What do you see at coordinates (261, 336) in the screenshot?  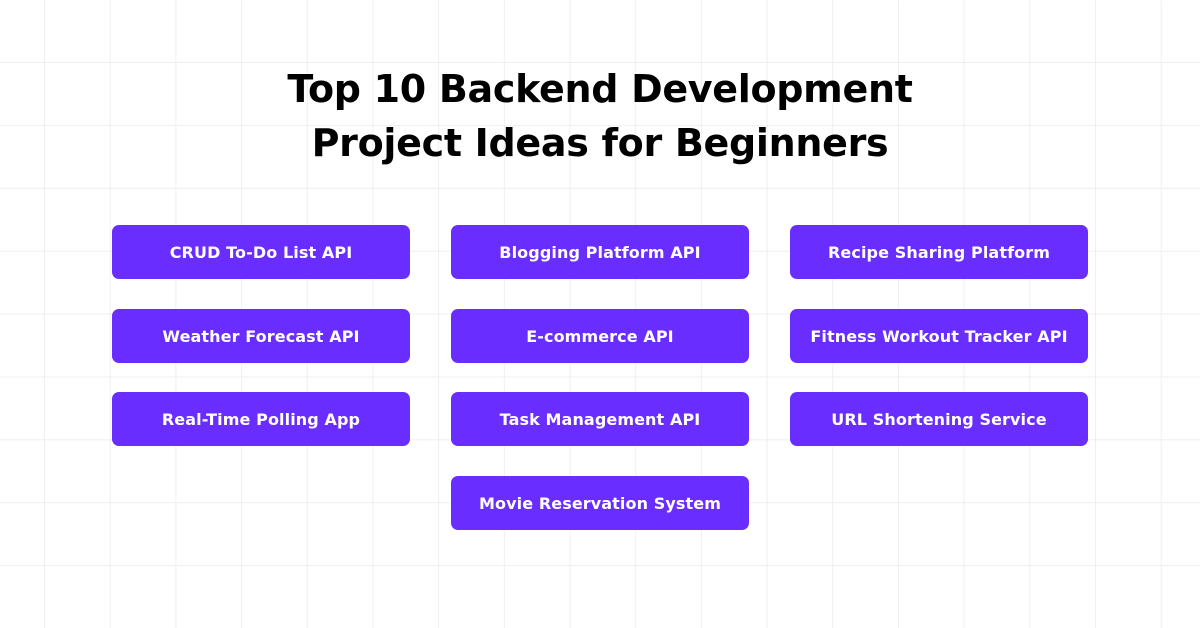 I see `project-card-weather-forecast-api: Weather Forecast API` at bounding box center [261, 336].